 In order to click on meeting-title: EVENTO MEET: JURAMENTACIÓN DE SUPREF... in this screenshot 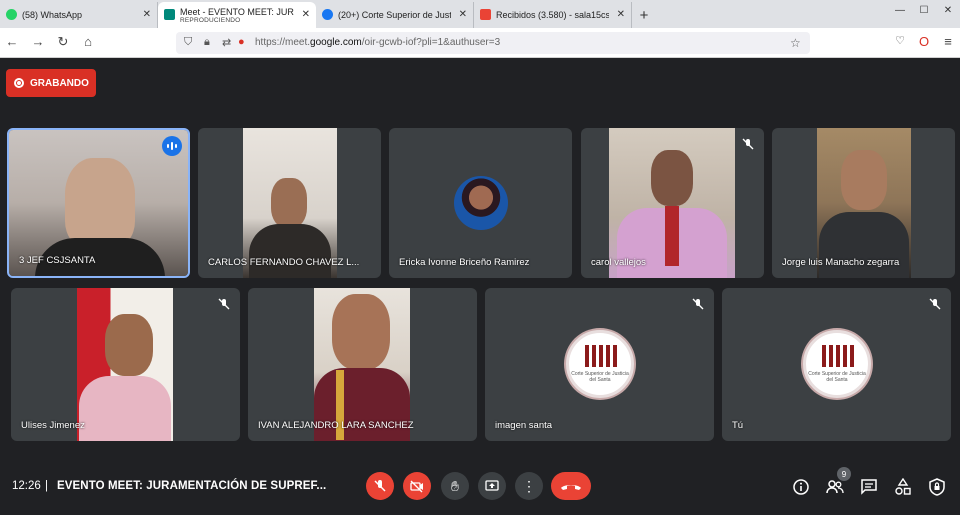, I will do `click(192, 486)`.